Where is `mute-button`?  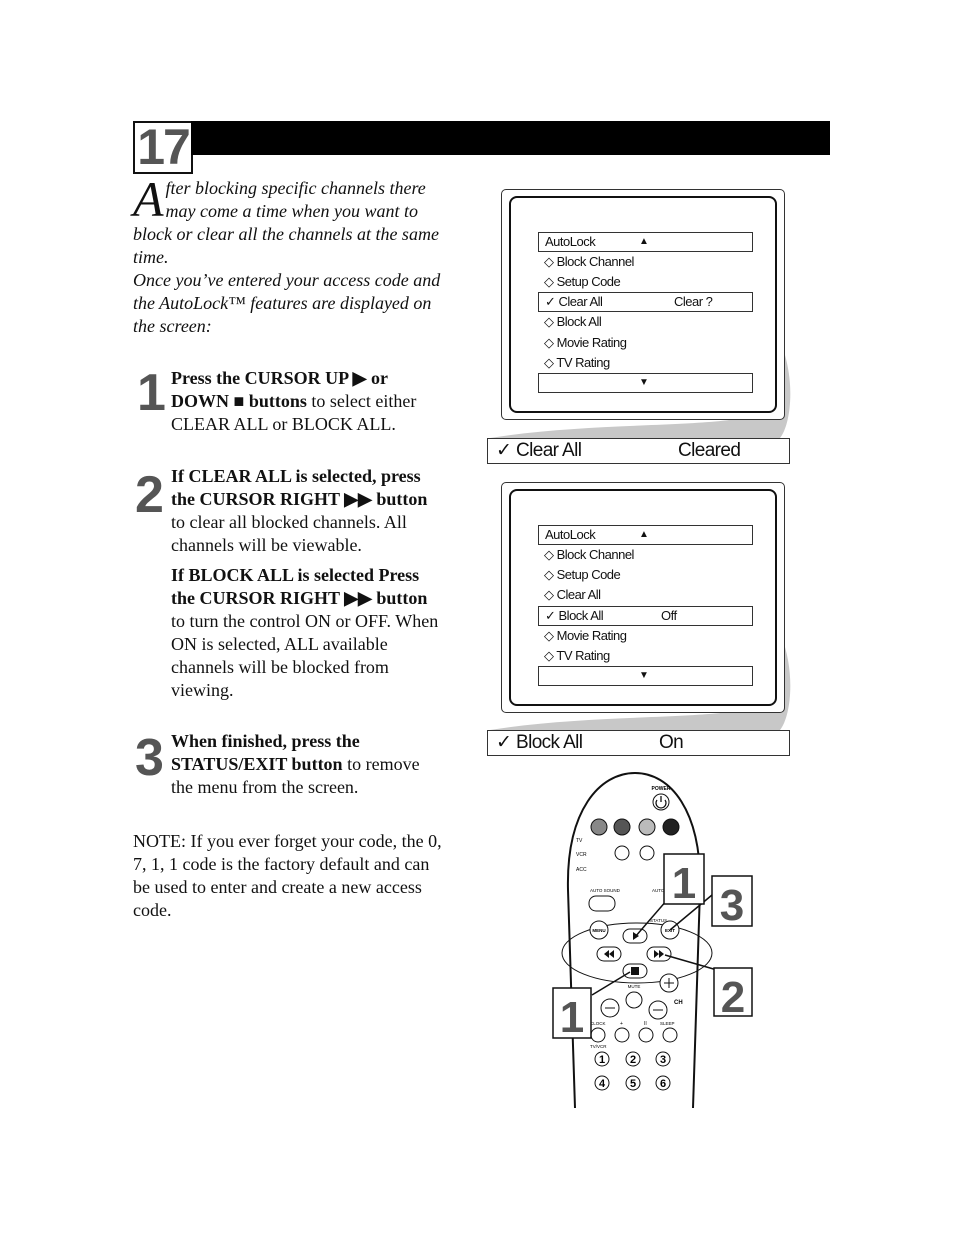
mute-button is located at coordinates (634, 1000).